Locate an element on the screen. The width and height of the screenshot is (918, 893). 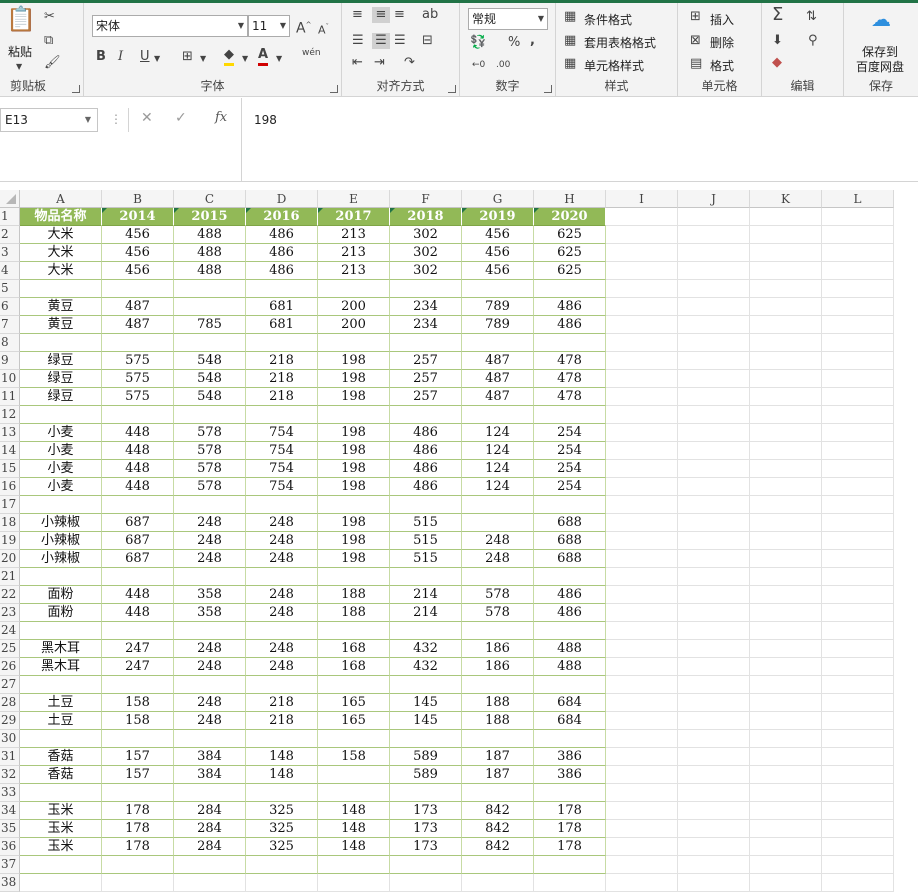
row-header: 35 is located at coordinates (10, 829).